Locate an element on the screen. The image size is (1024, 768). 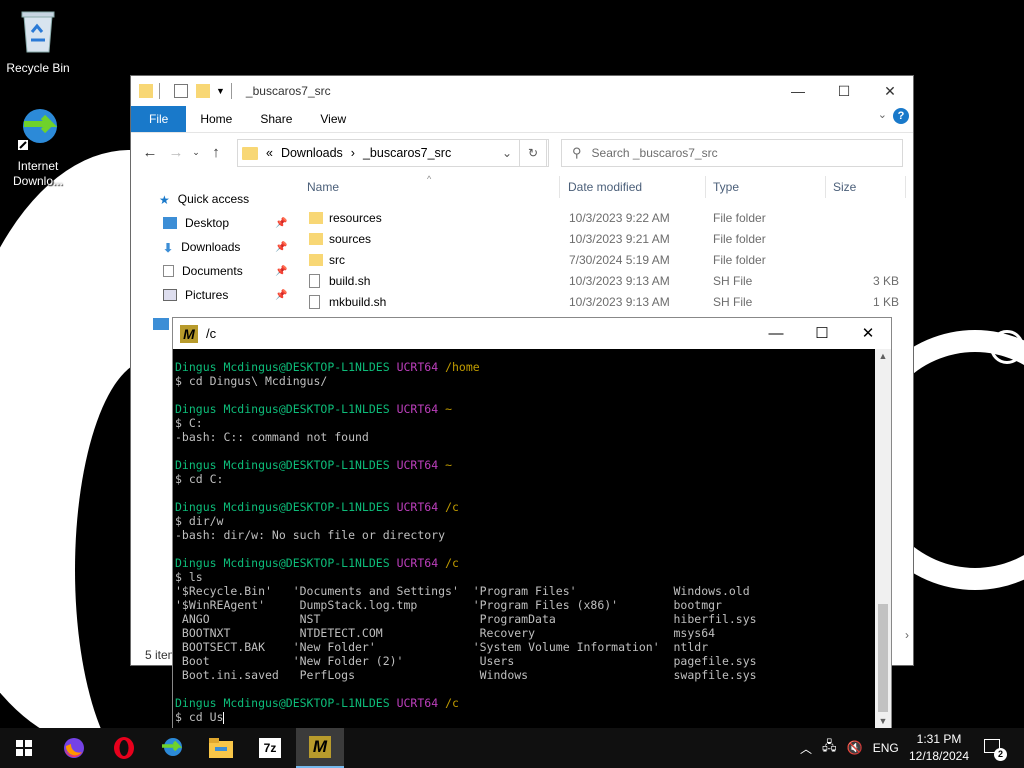
file-explorer-icon is located at coordinates (221, 748).